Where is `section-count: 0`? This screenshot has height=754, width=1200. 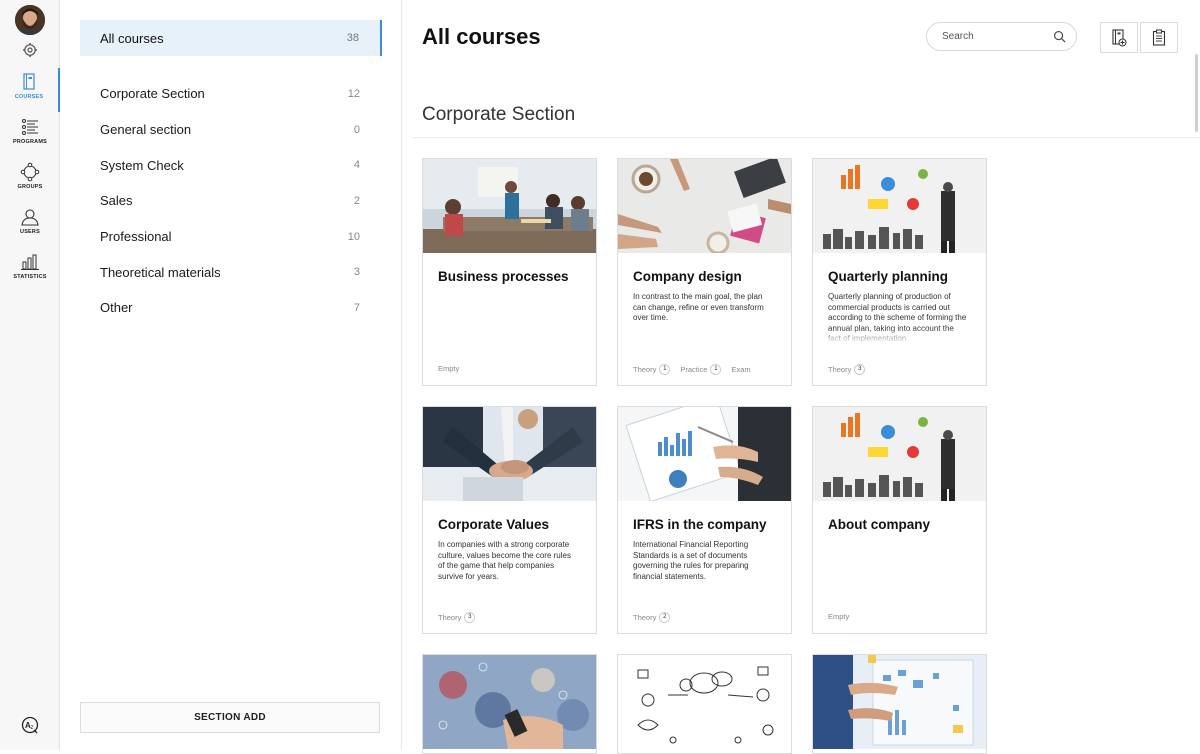 section-count: 0 is located at coordinates (356, 129).